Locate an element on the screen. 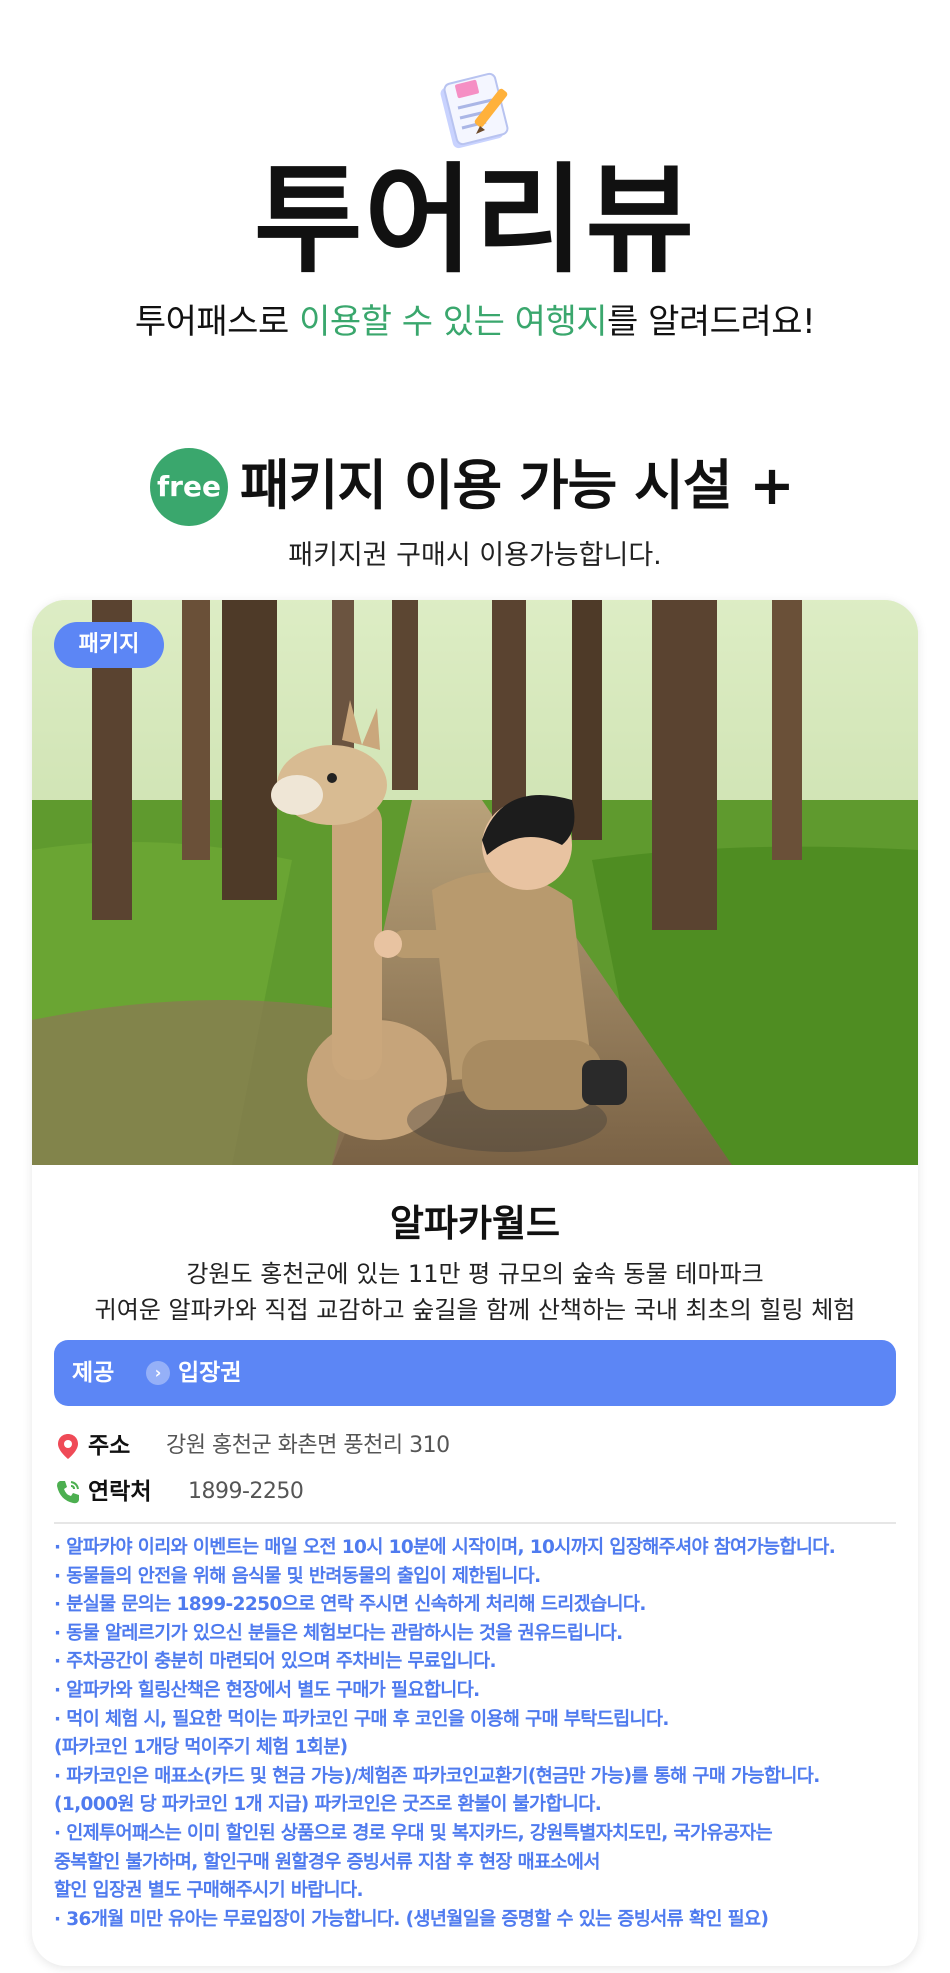 The width and height of the screenshot is (950, 1973). memo-pencil-icon is located at coordinates (477, 113).